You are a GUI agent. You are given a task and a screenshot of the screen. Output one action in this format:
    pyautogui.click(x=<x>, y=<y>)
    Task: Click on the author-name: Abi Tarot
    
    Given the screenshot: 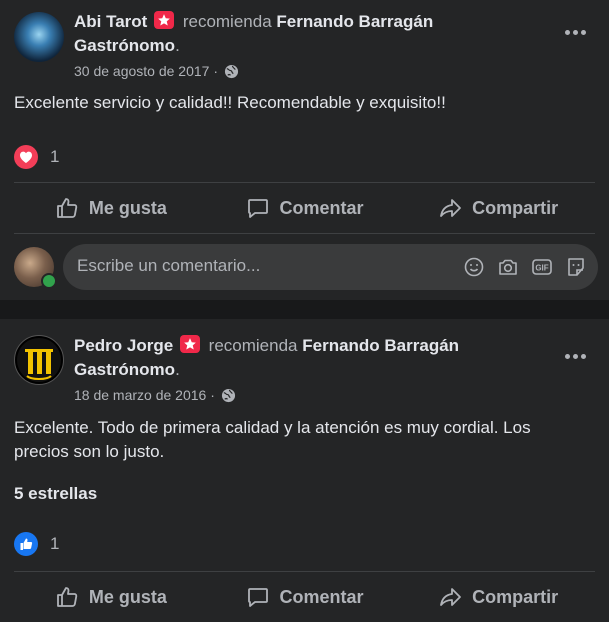 What is the action you would take?
    pyautogui.click(x=110, y=21)
    